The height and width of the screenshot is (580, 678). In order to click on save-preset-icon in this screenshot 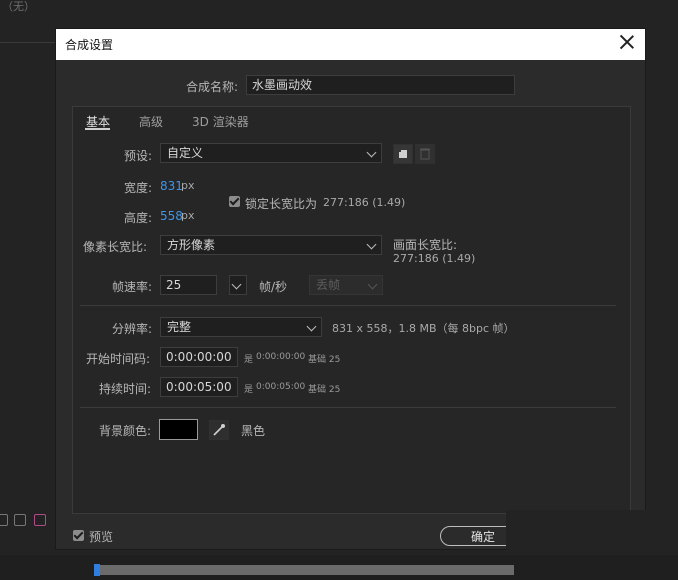, I will do `click(402, 153)`.